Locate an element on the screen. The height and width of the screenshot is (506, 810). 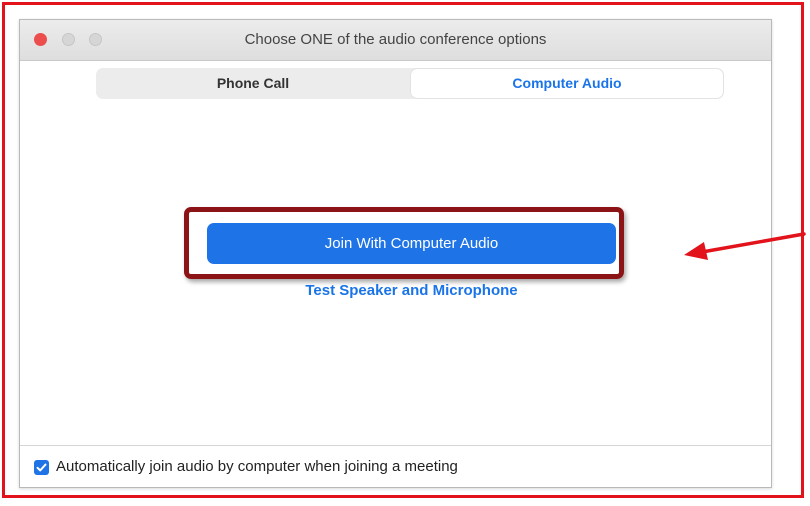
test-speaker-microphone-link: Test Speaker and Microphone is located at coordinates (411, 290).